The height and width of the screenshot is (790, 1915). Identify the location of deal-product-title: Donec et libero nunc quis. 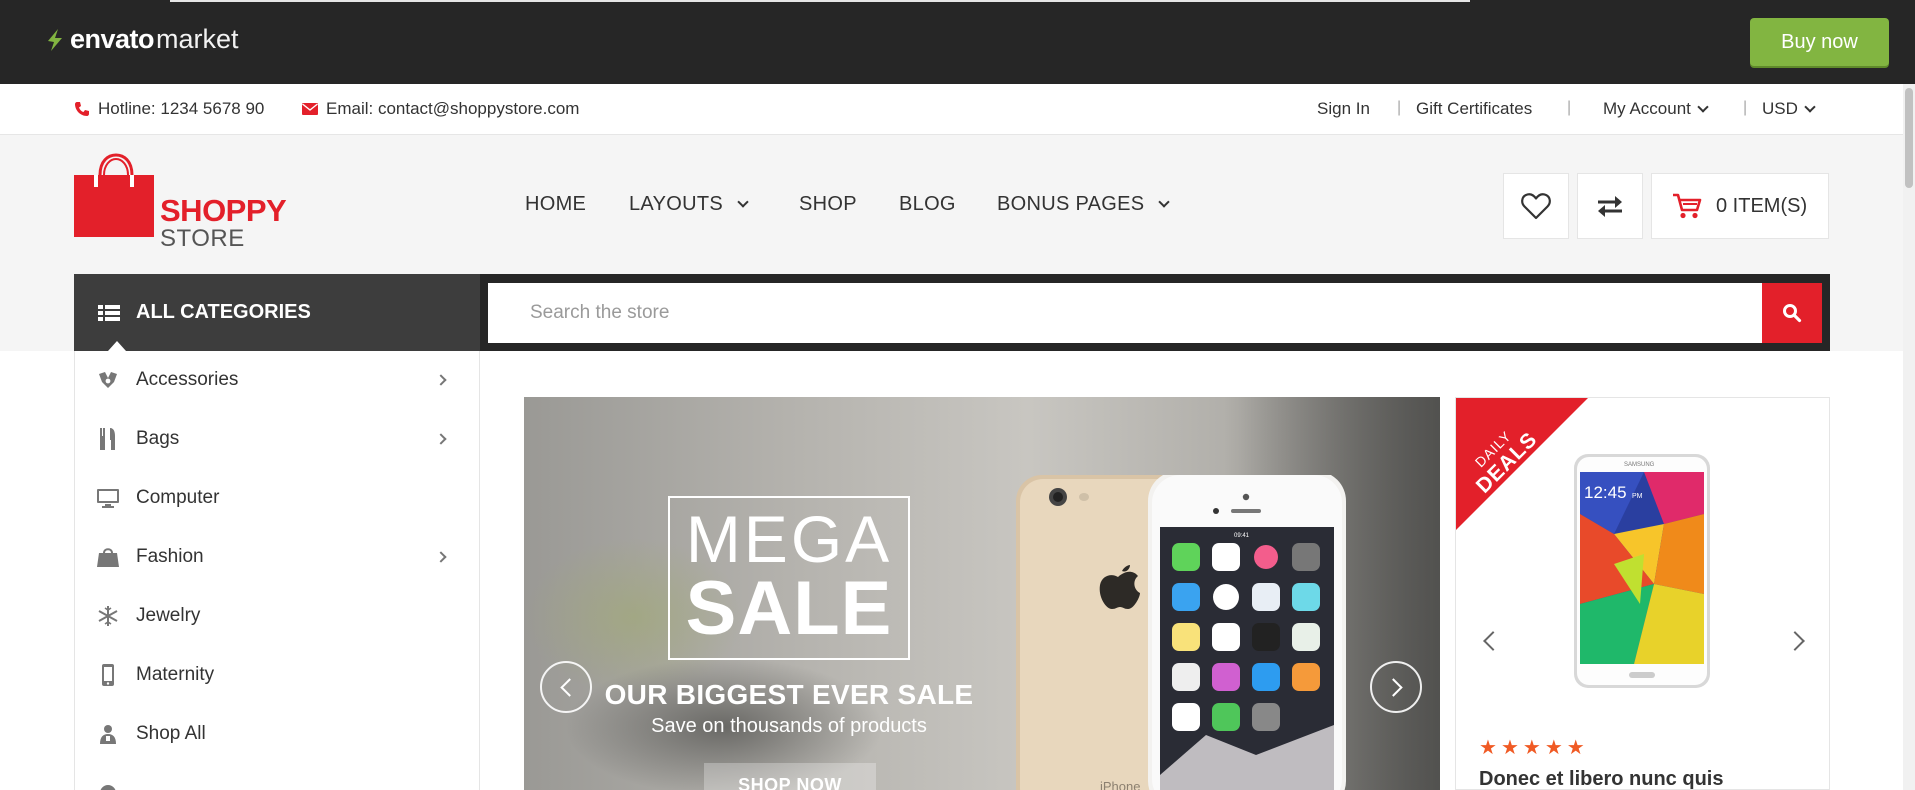
(1601, 778).